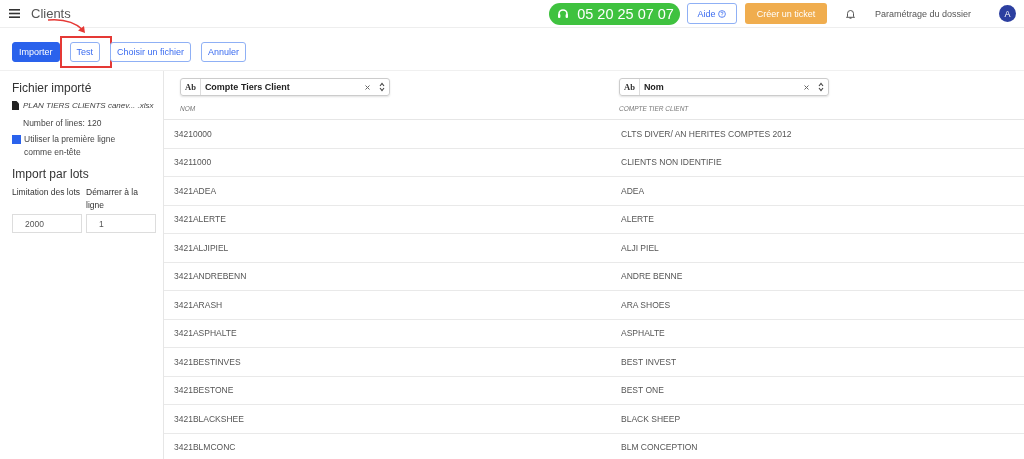 The height and width of the screenshot is (459, 1024). Describe the element at coordinates (193, 133) in the screenshot. I see `table-cell-text: 34210000` at that location.